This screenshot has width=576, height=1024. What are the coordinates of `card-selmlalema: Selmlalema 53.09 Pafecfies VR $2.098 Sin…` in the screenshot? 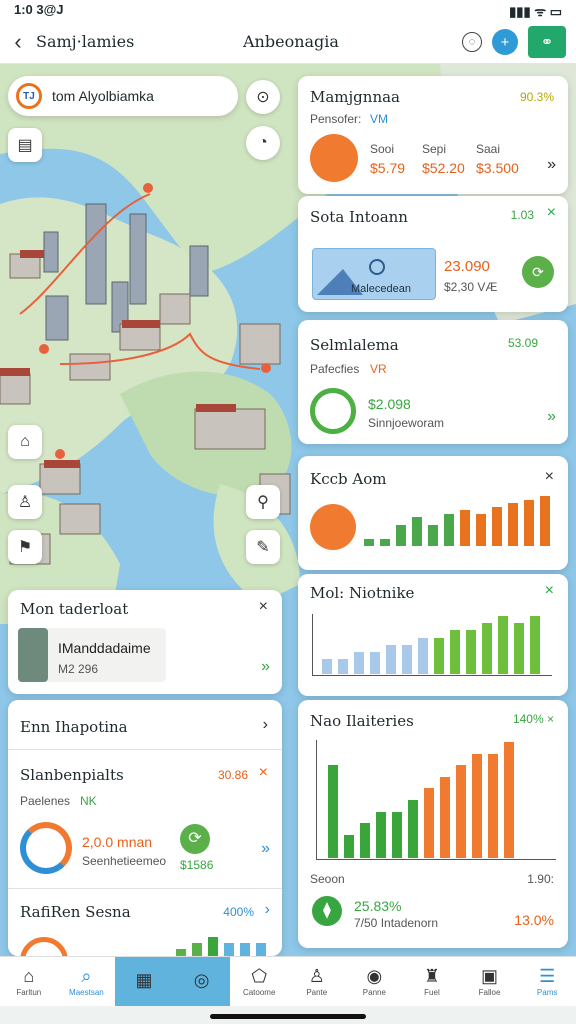 It's located at (433, 382).